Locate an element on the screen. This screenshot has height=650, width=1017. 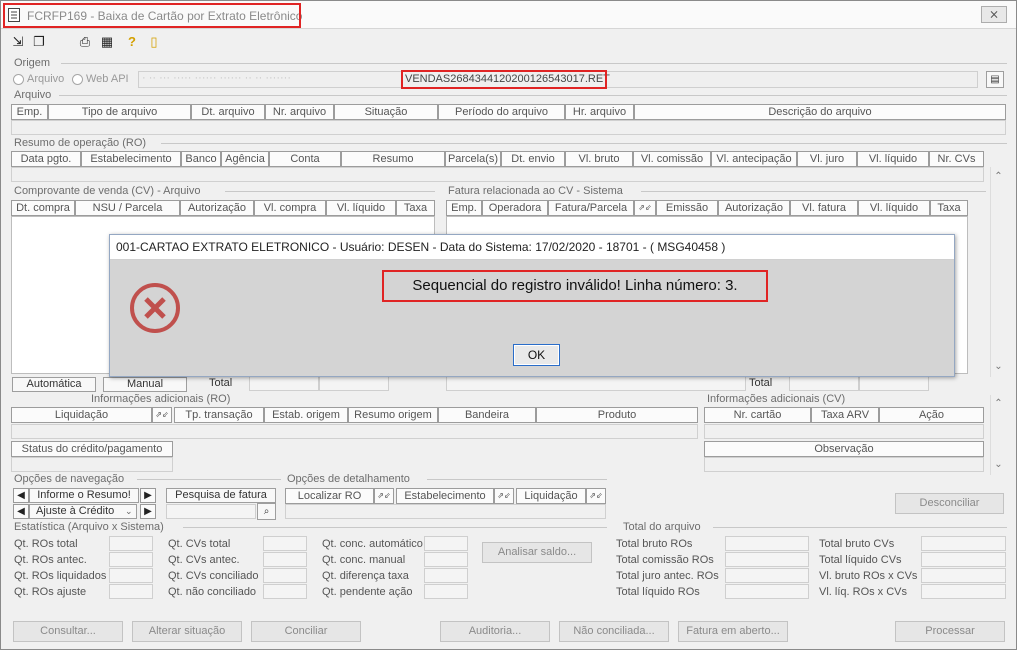
fatura-col-vlliquido: Vl. líquido is located at coordinates (894, 208).